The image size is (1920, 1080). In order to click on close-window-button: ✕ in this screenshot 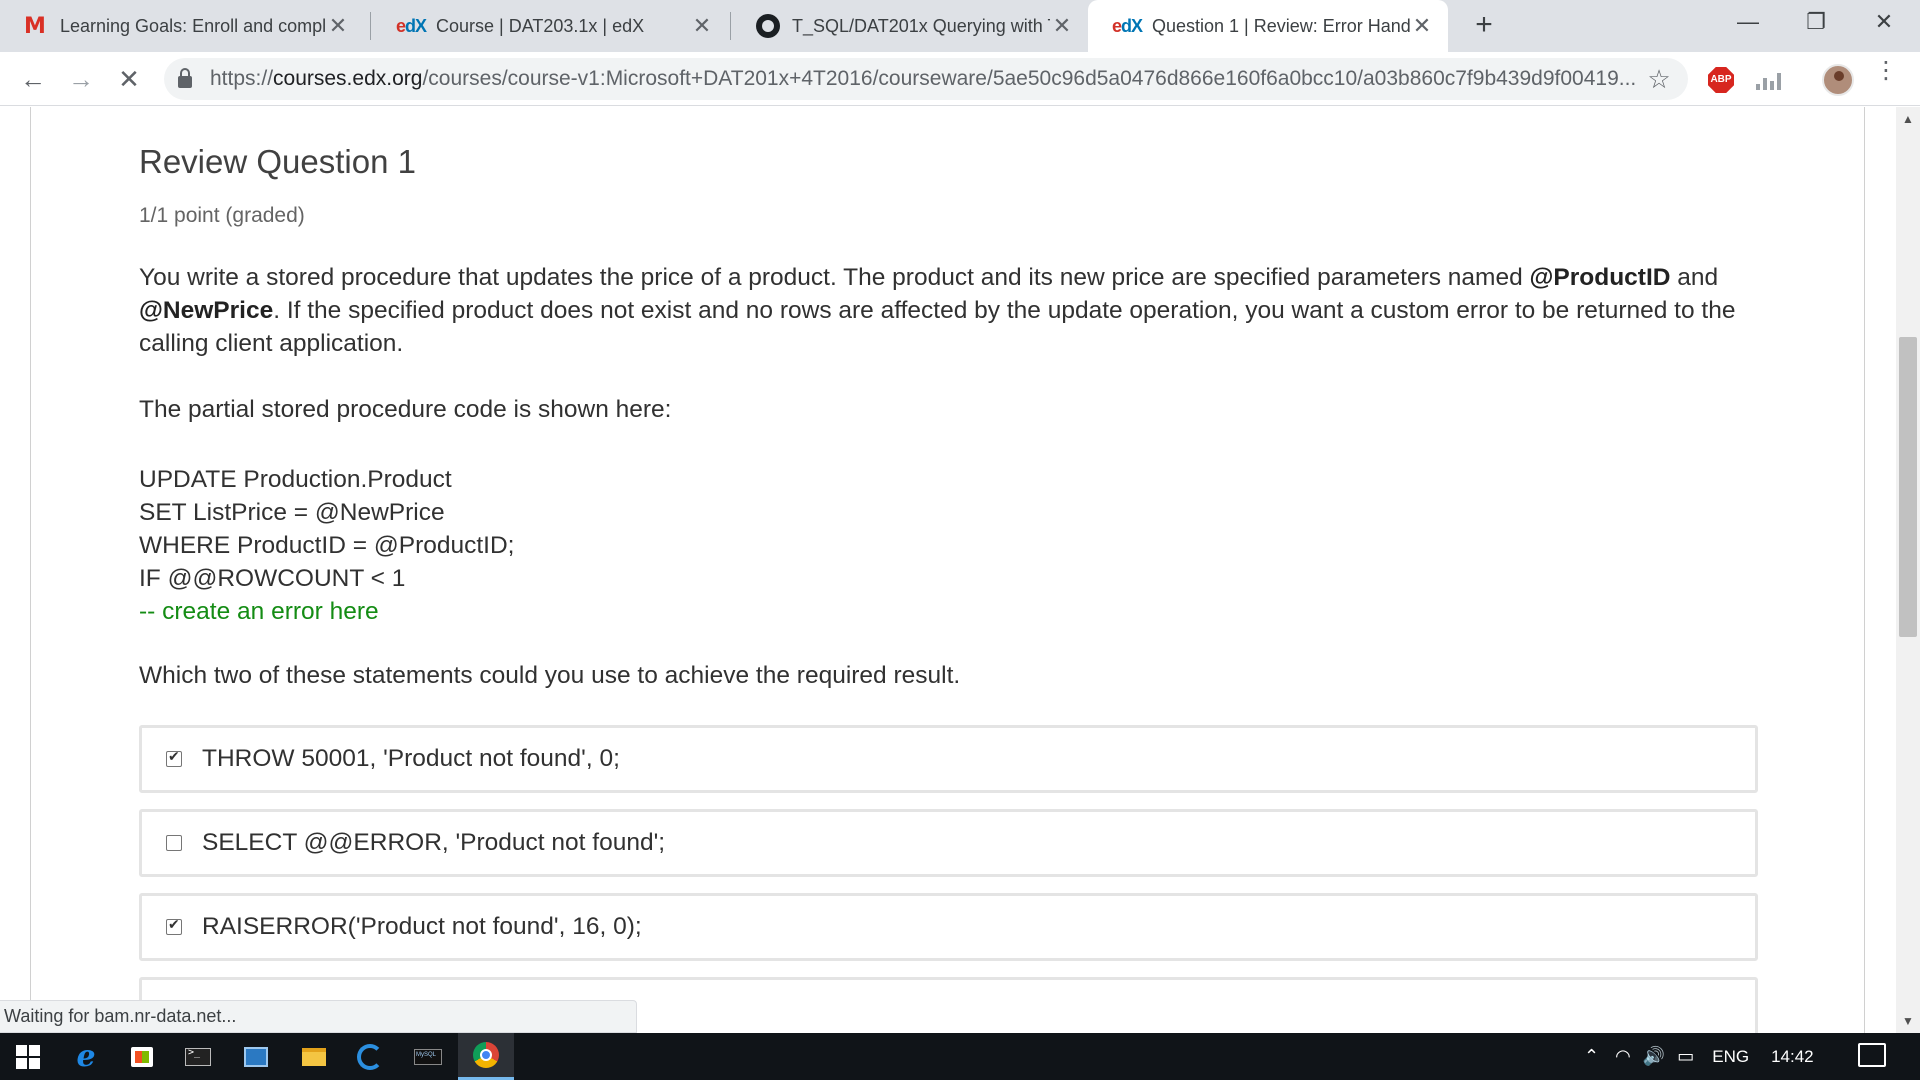, I will do `click(1884, 22)`.